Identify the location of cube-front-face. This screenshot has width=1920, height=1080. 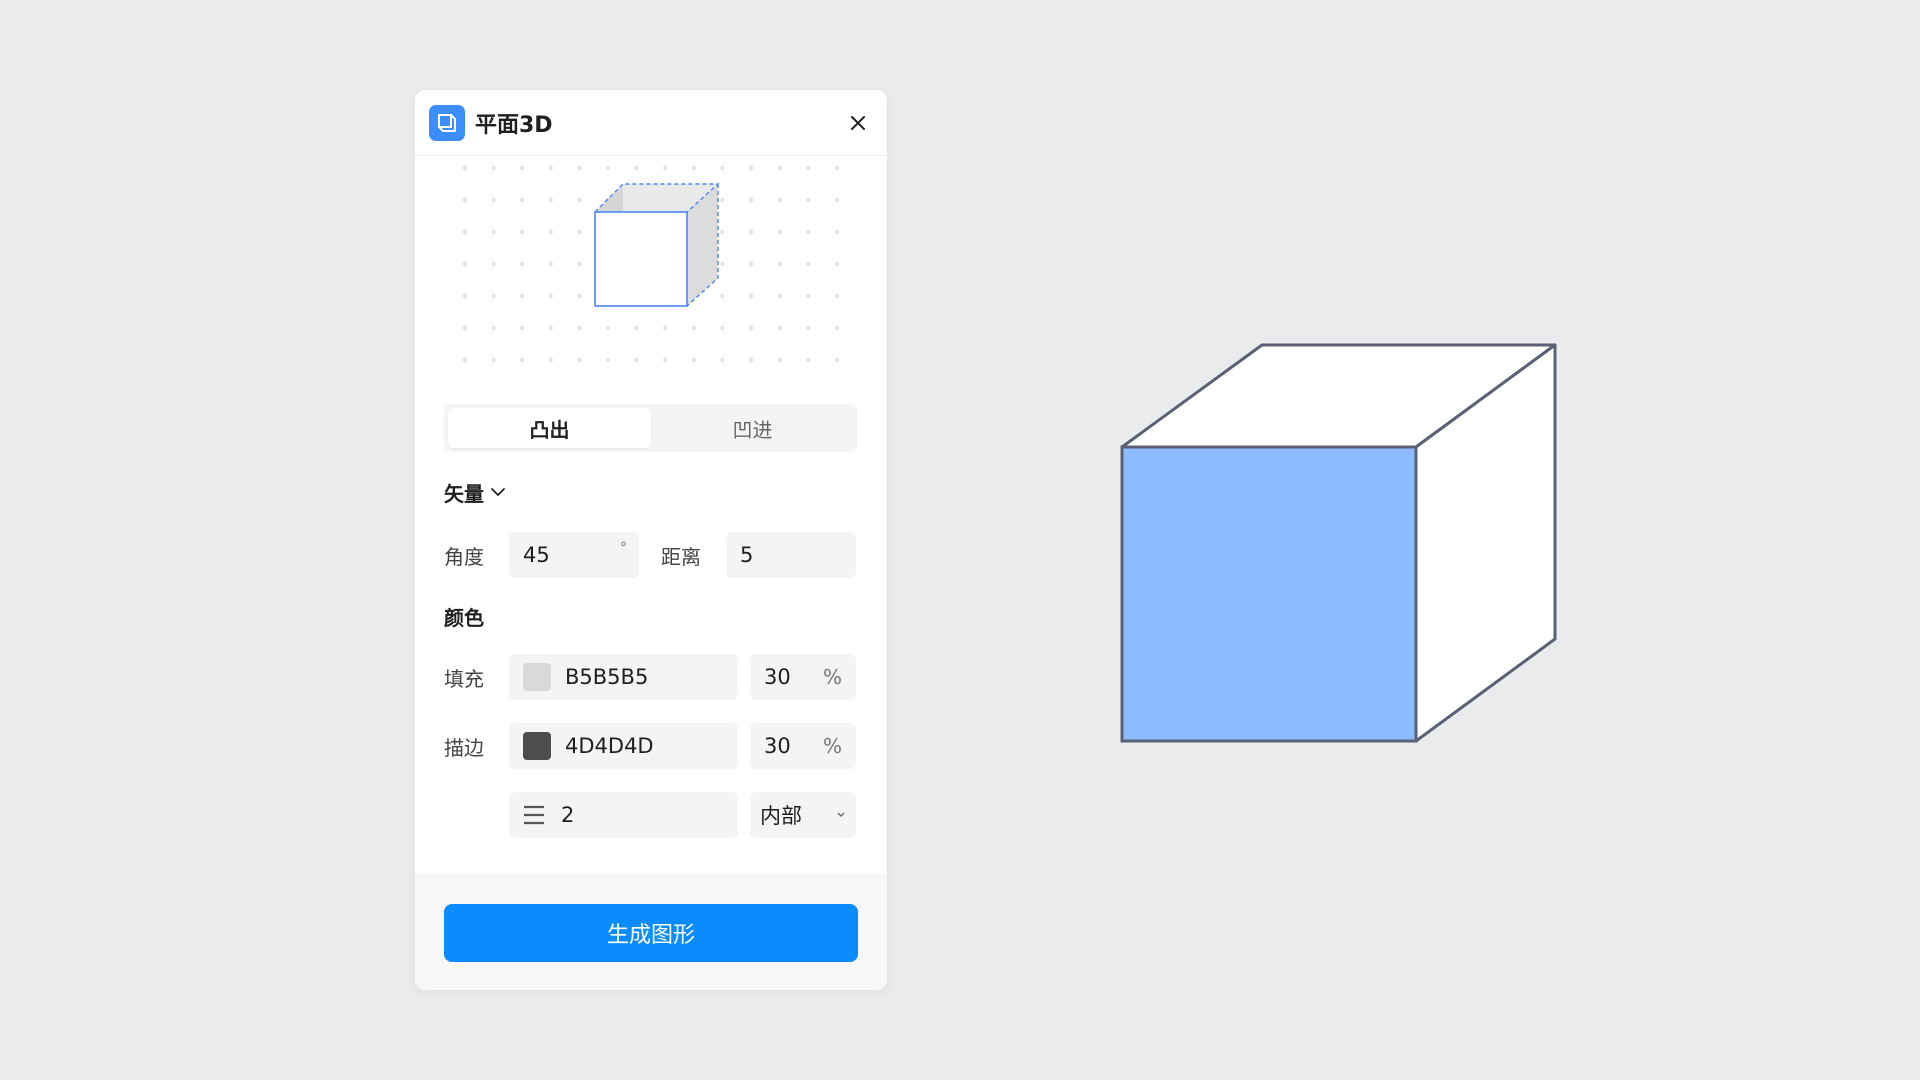
(1269, 594).